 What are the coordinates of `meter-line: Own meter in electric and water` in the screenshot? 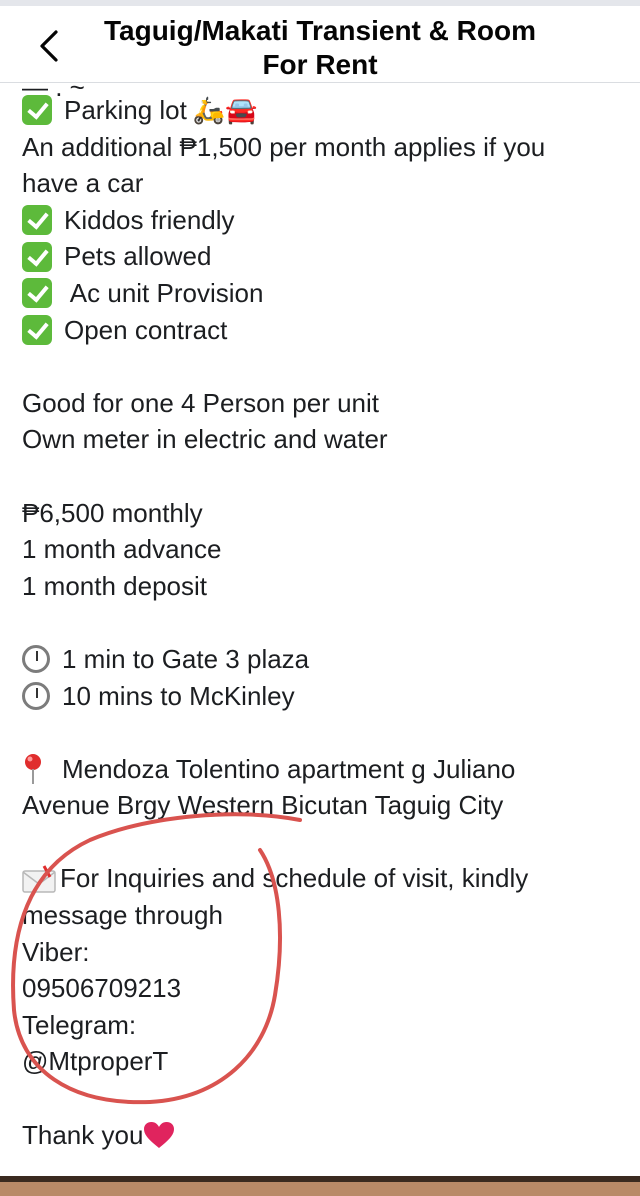 It's located at (205, 439).